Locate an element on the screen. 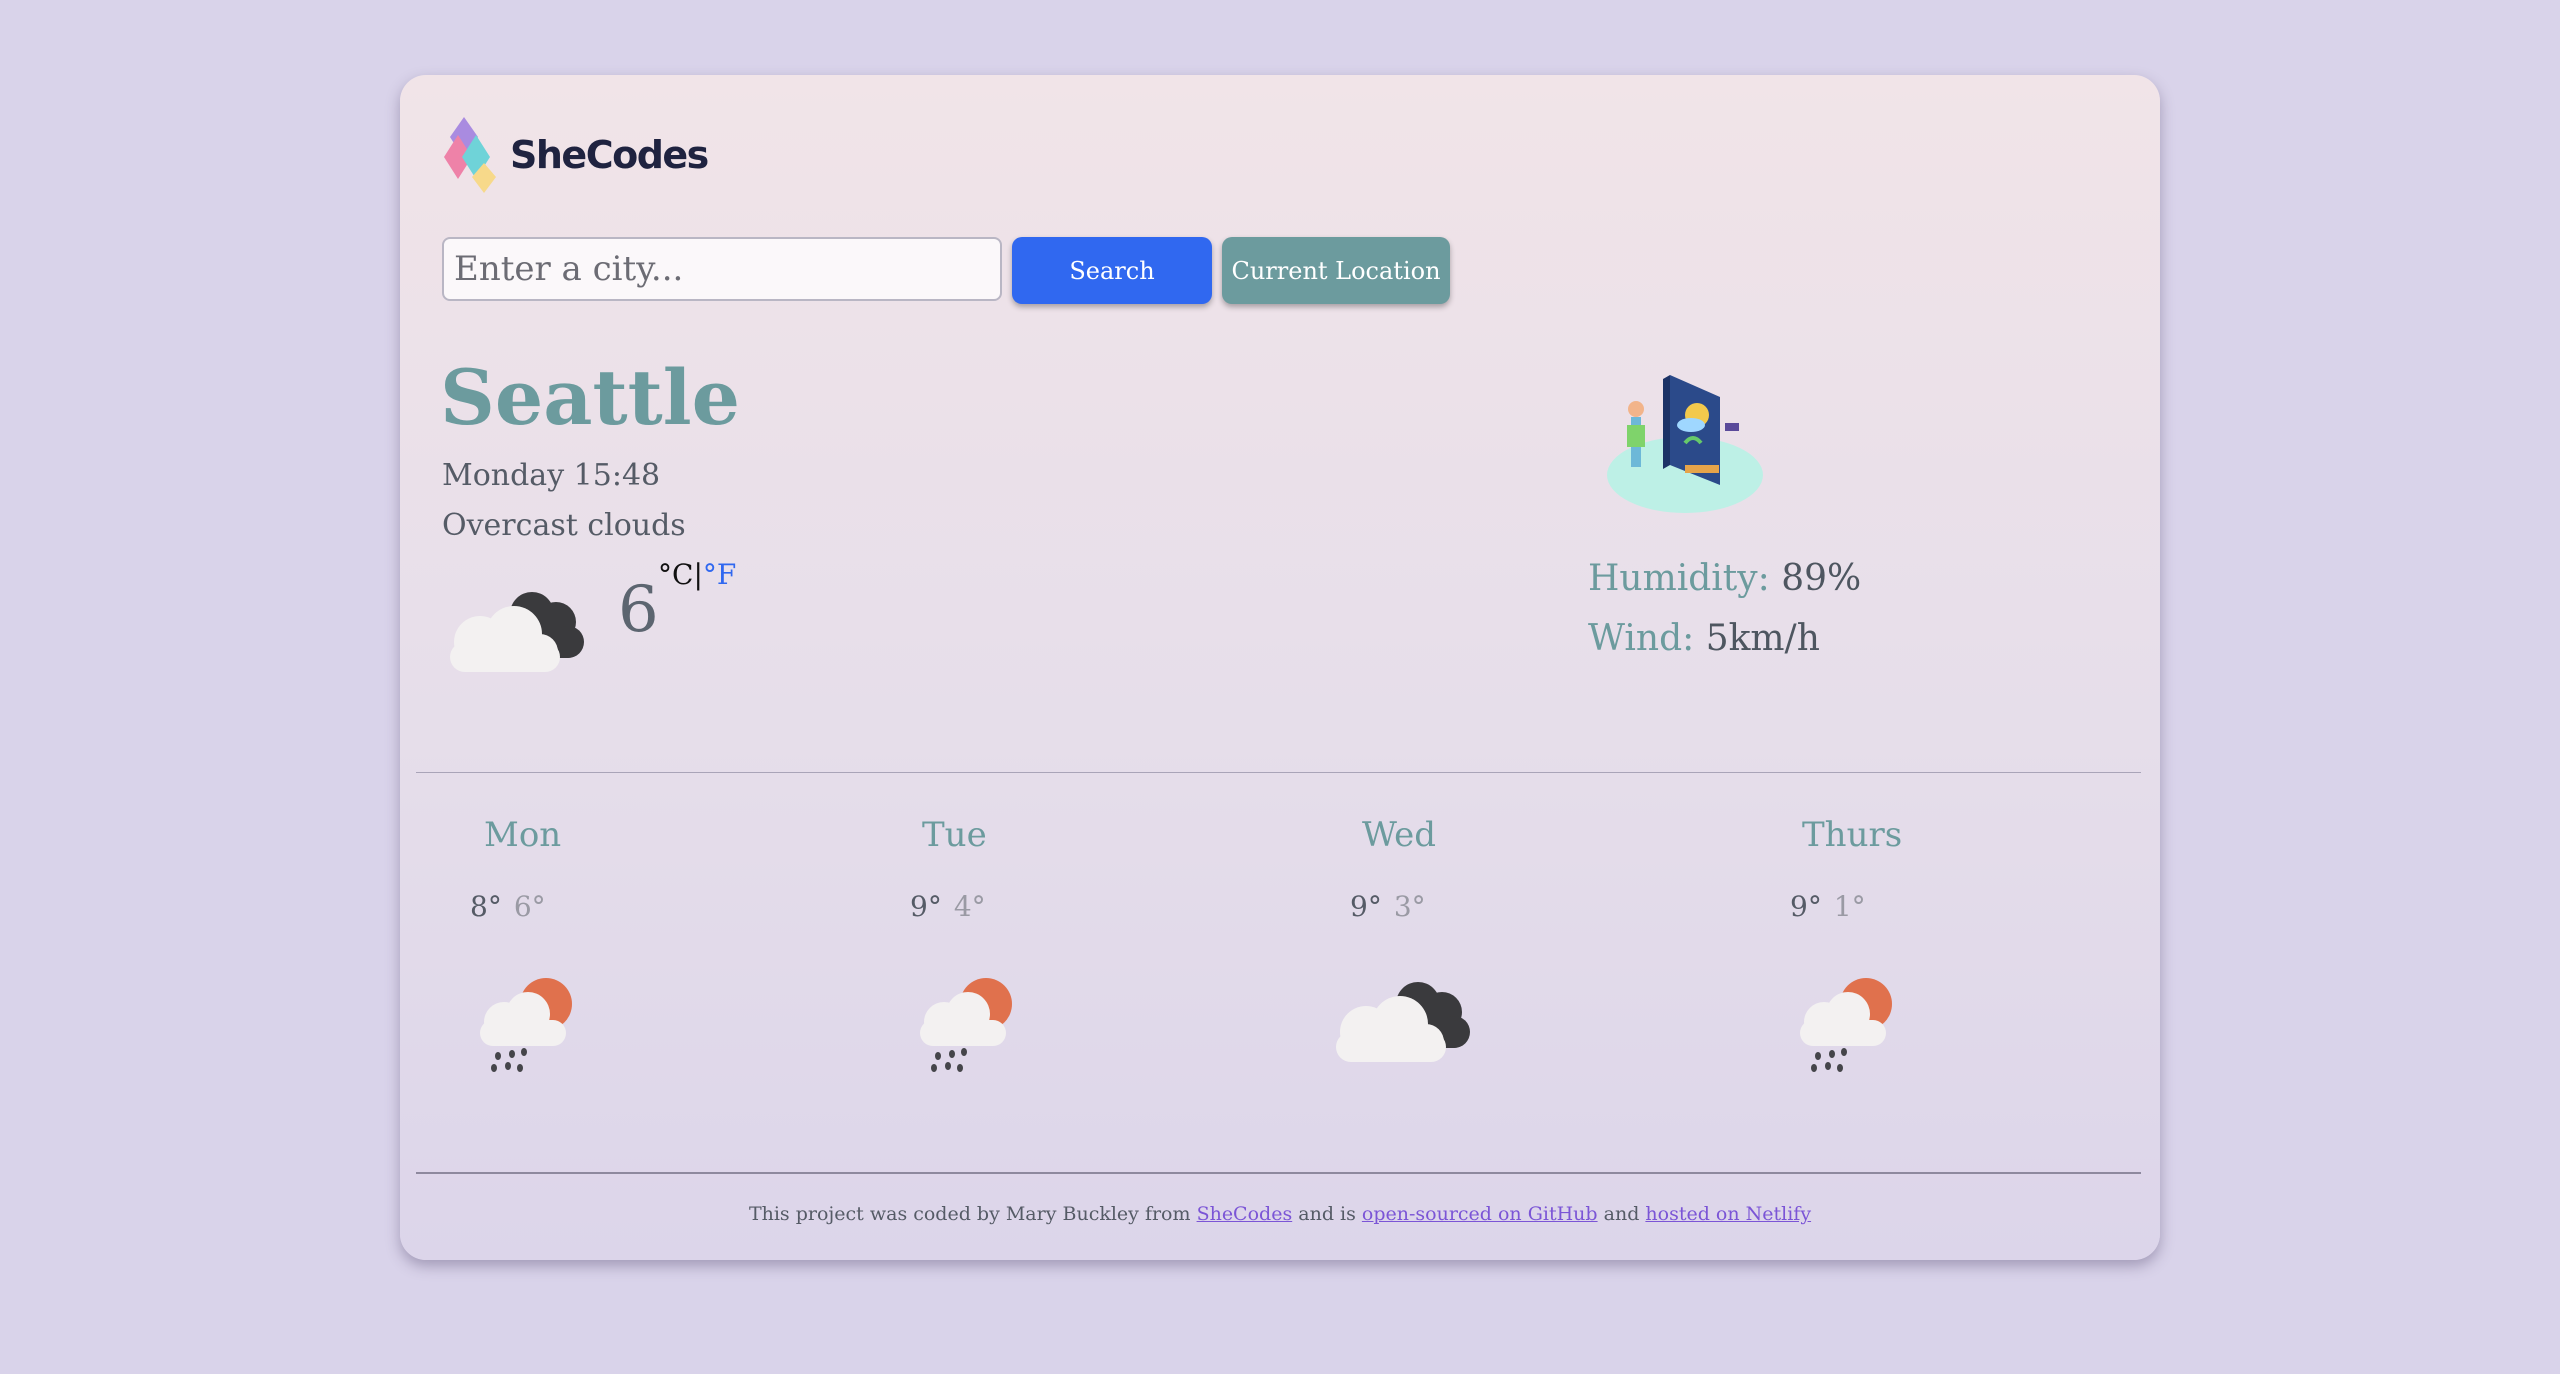 Image resolution: width=2560 pixels, height=1374 pixels. forecast-day-name: Tue is located at coordinates (954, 835).